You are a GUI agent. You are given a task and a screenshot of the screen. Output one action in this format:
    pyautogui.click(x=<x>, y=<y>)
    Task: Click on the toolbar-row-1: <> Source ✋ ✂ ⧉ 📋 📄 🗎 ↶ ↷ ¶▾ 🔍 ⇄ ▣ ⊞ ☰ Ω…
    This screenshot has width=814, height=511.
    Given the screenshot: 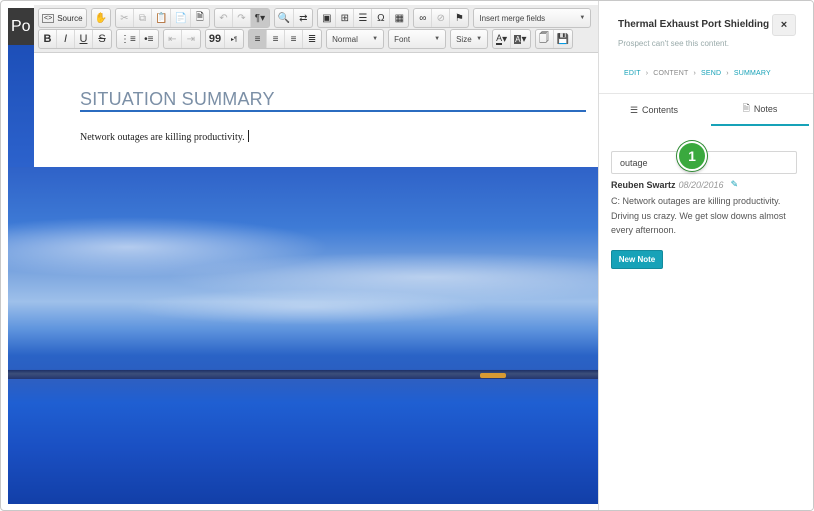 What is the action you would take?
    pyautogui.click(x=316, y=18)
    